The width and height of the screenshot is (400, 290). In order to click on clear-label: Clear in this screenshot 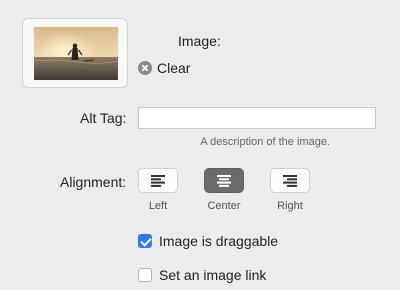, I will do `click(174, 68)`.